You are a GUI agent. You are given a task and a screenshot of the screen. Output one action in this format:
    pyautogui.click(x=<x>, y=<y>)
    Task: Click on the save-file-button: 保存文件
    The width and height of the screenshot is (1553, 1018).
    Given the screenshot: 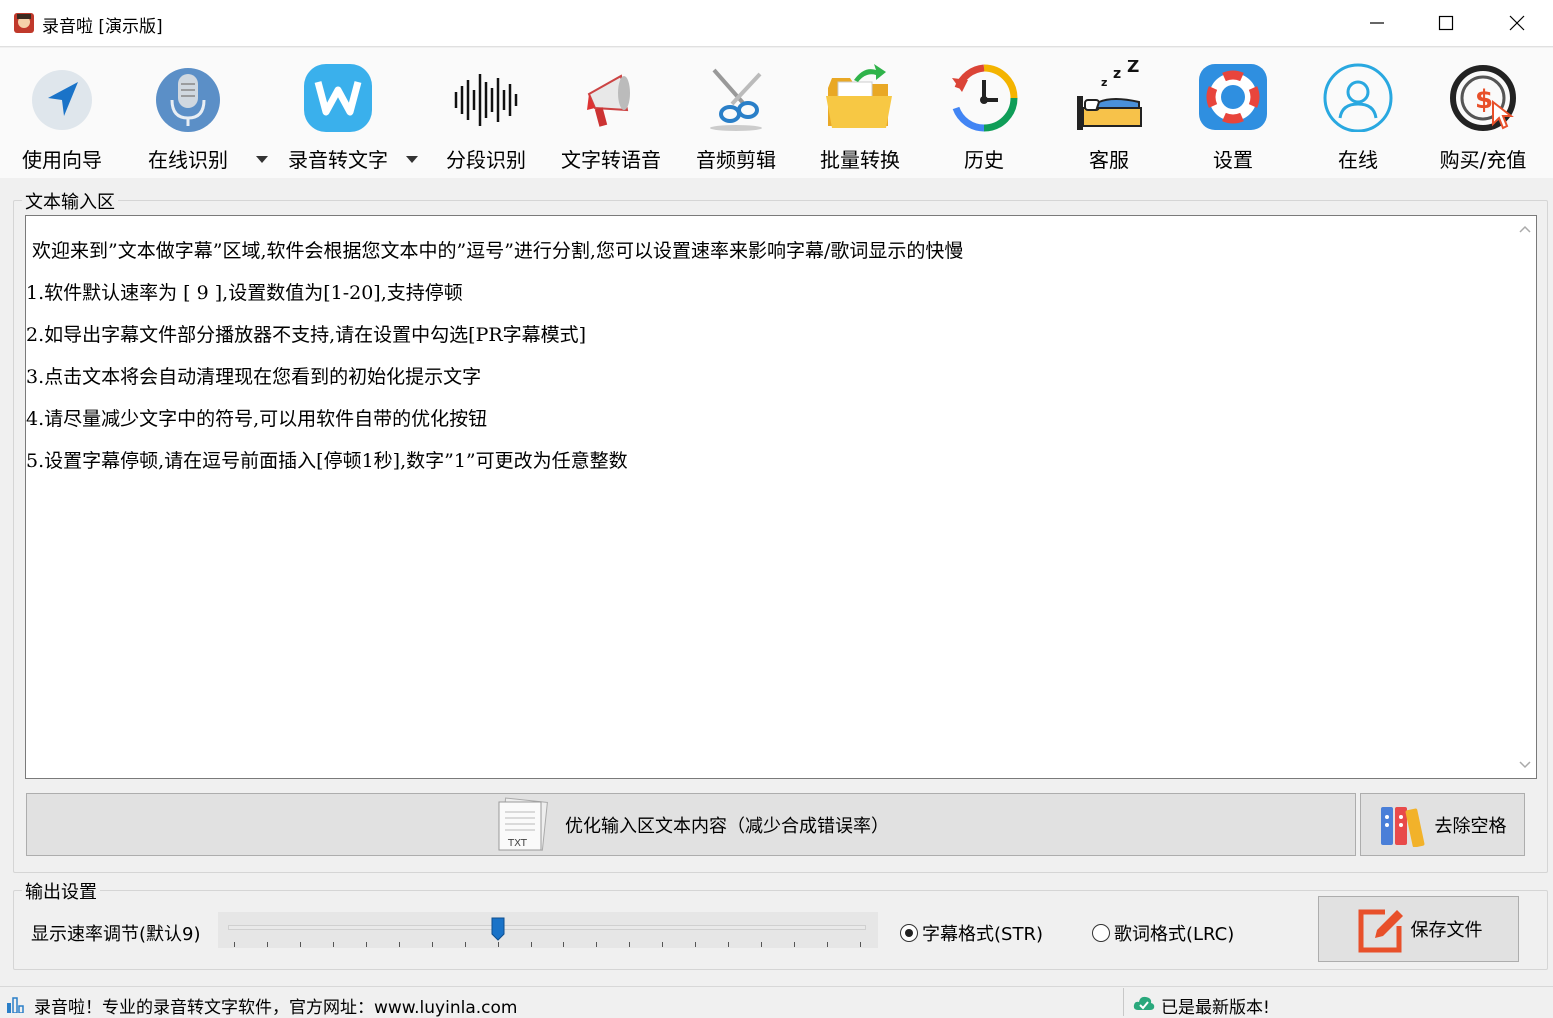 What is the action you would take?
    pyautogui.click(x=1418, y=929)
    